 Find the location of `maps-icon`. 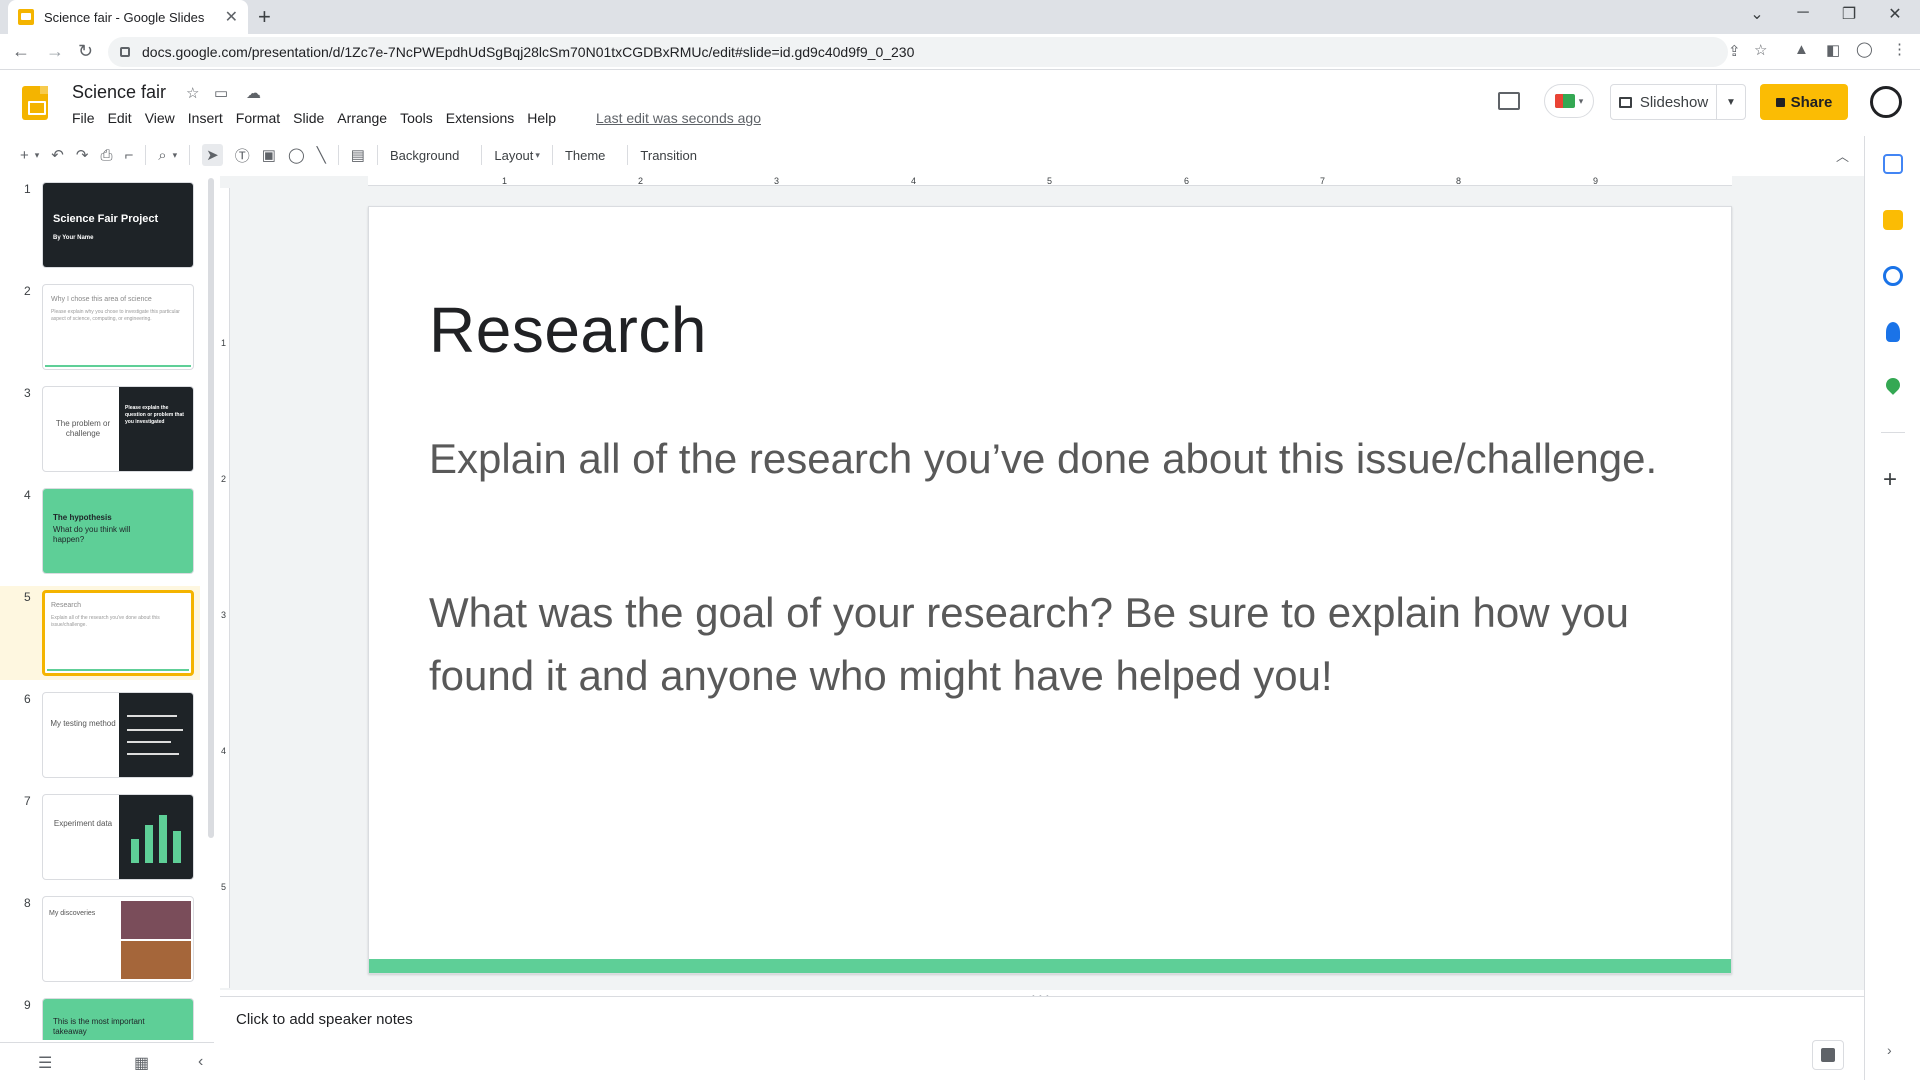

maps-icon is located at coordinates (1893, 385).